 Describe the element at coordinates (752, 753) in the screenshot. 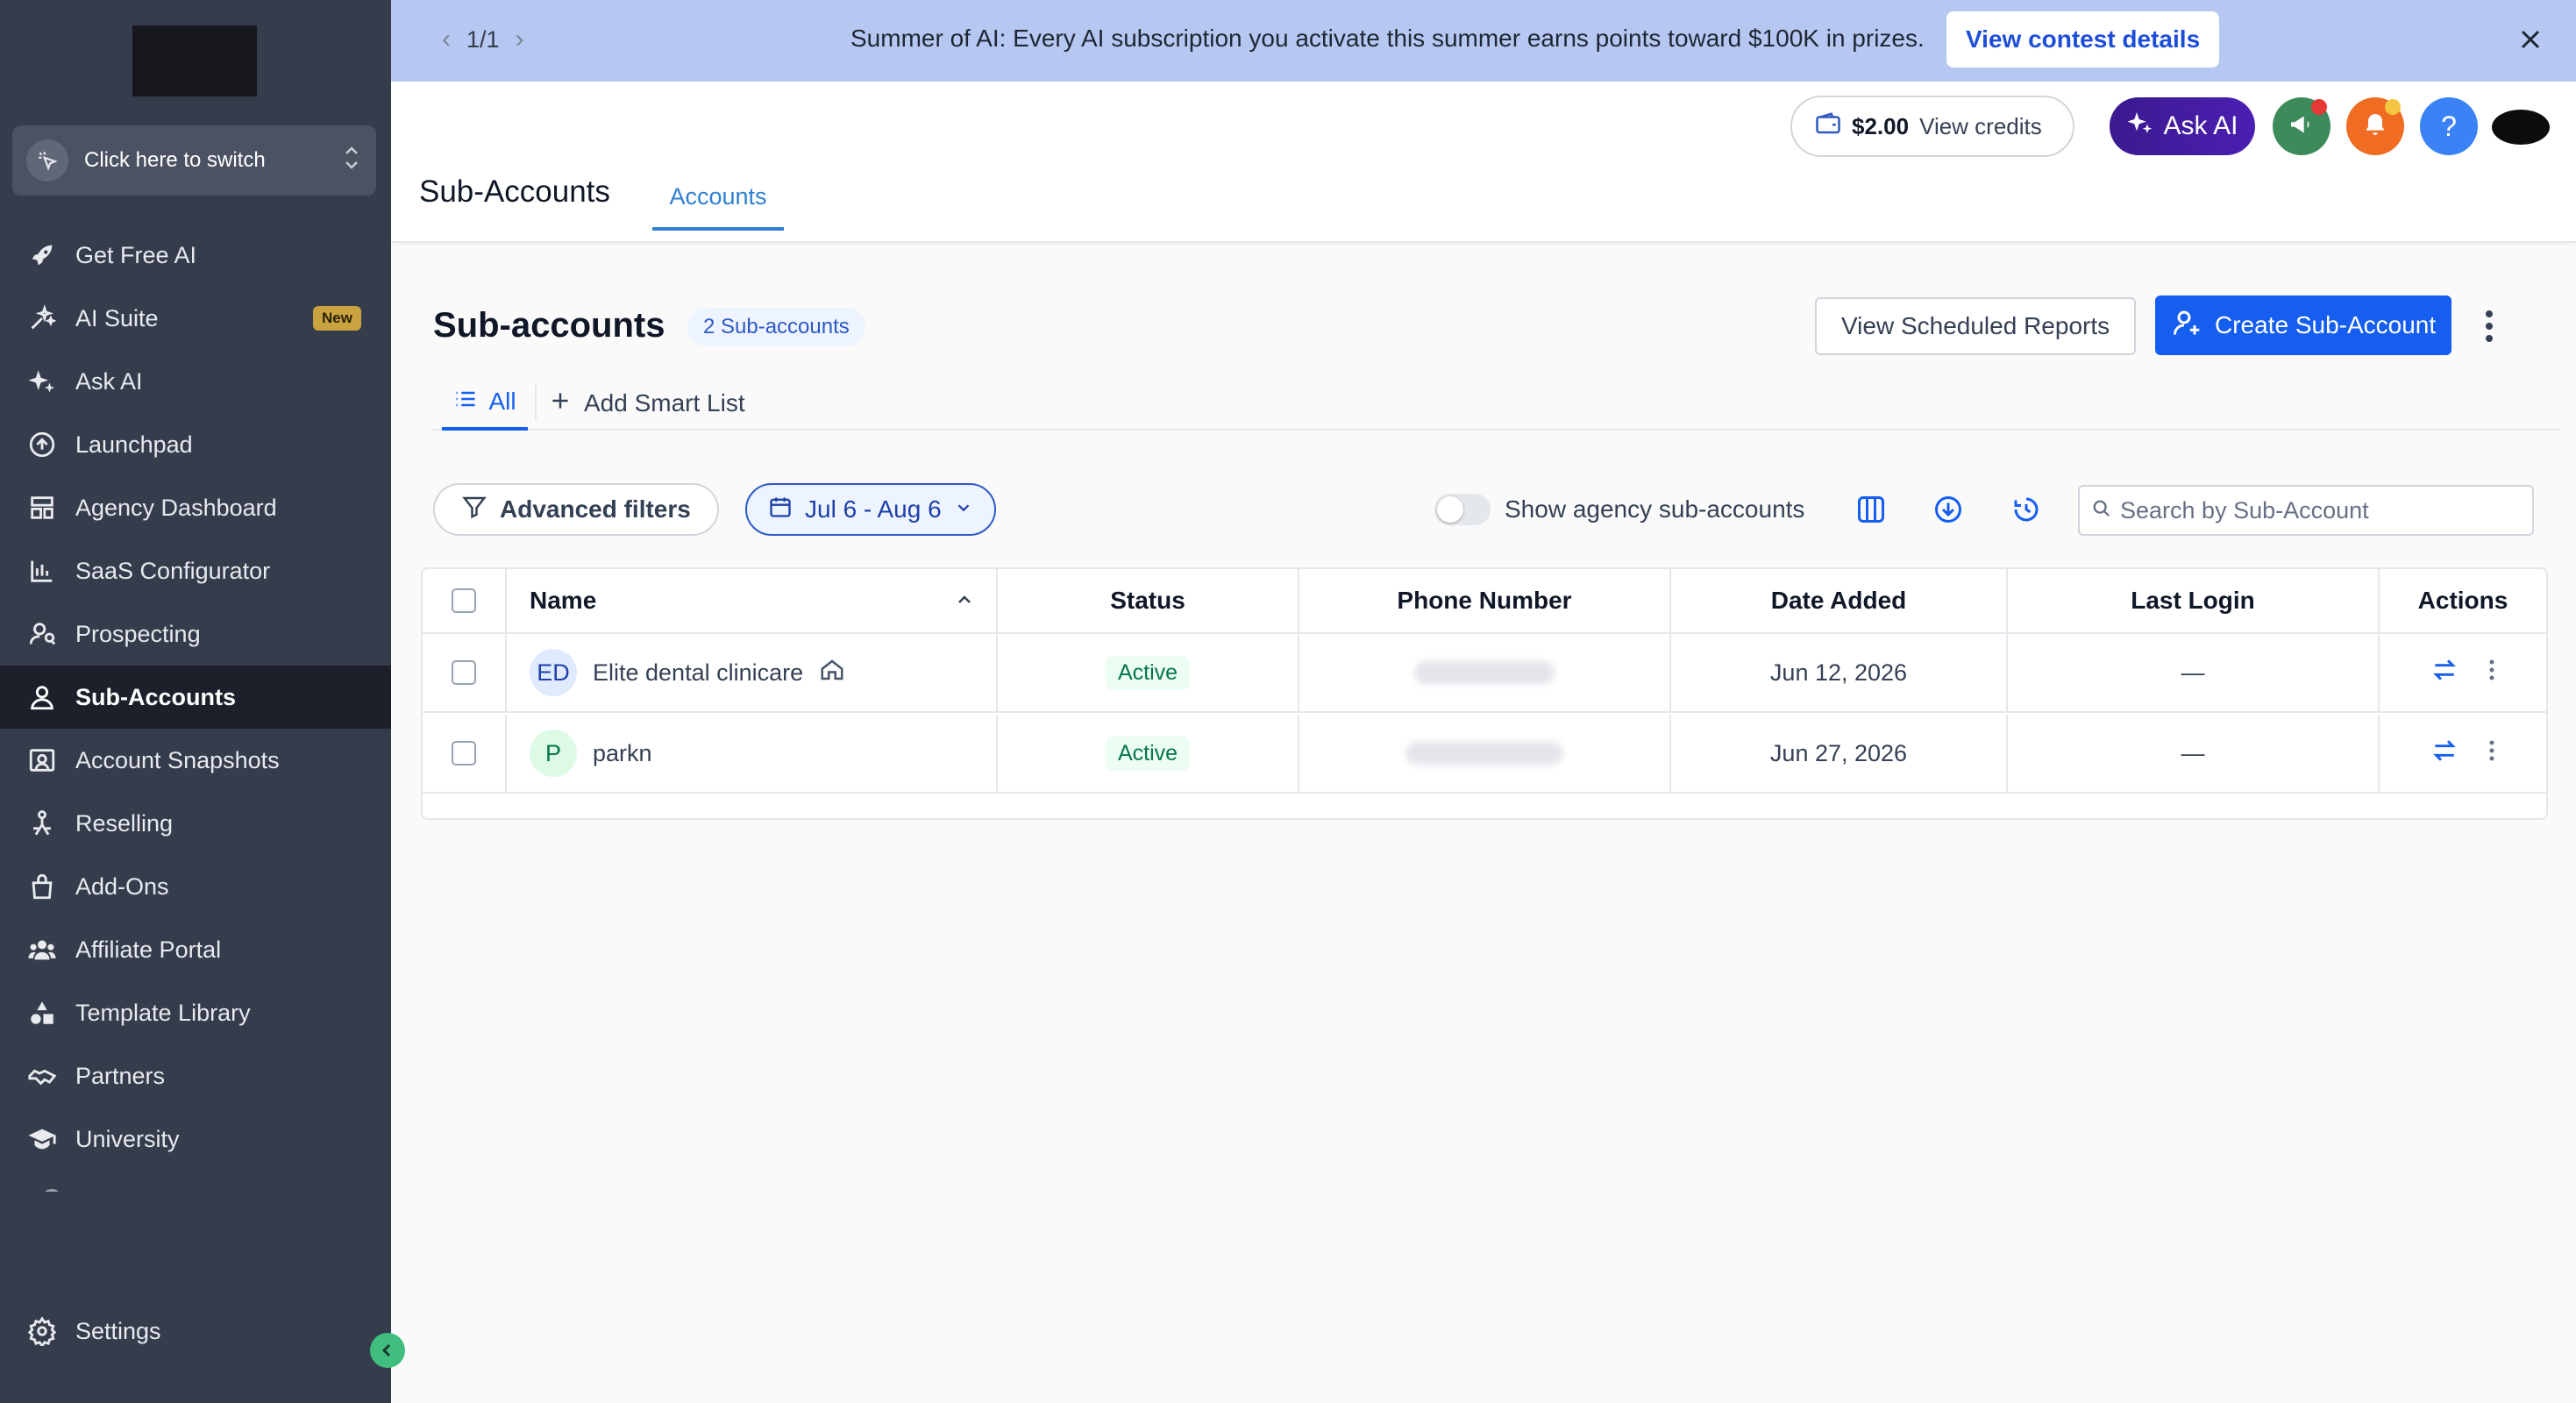

I see `name-cell: P parkn` at that location.